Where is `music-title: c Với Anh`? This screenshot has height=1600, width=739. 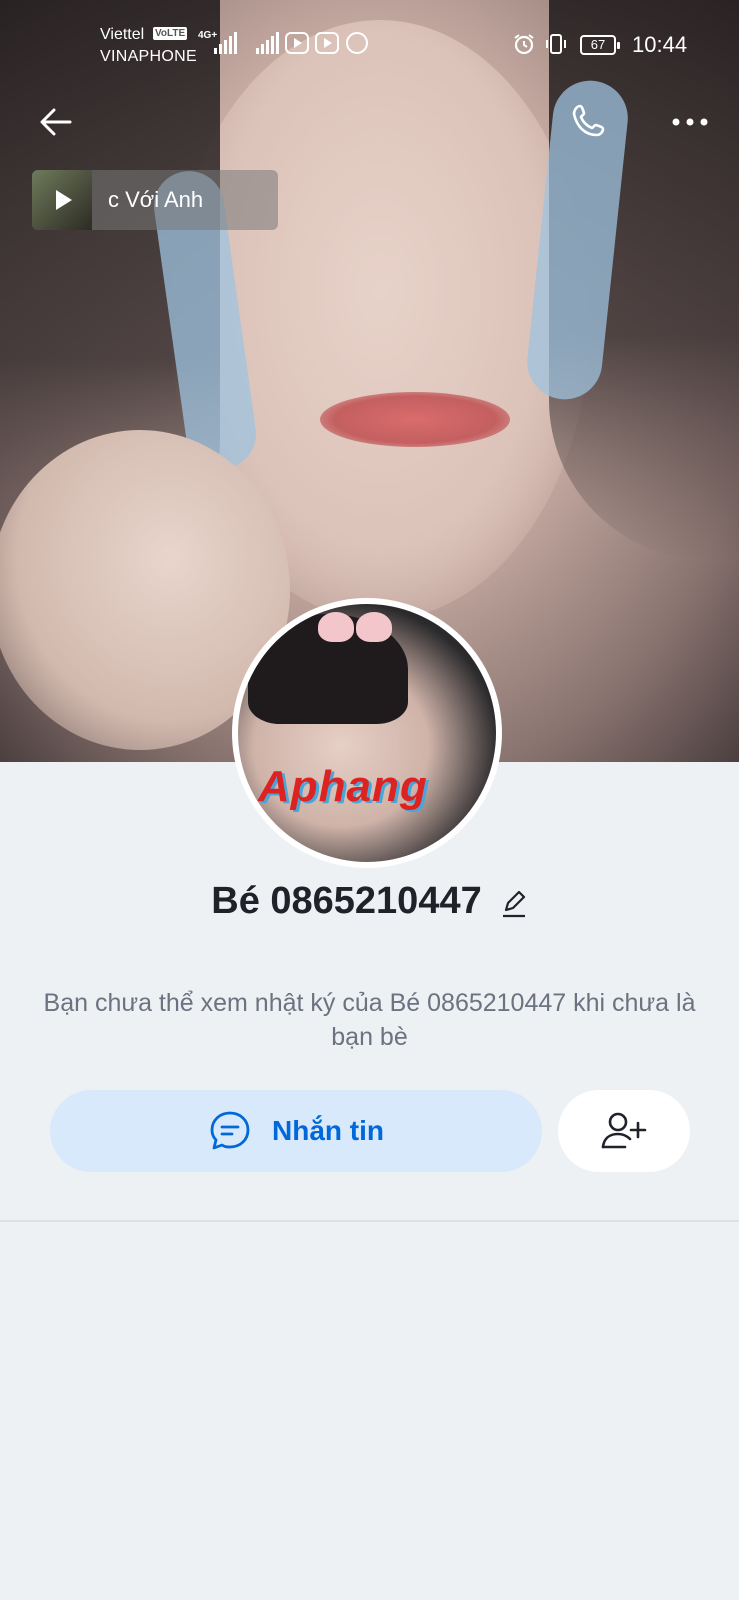
music-title: c Với Anh is located at coordinates (156, 199).